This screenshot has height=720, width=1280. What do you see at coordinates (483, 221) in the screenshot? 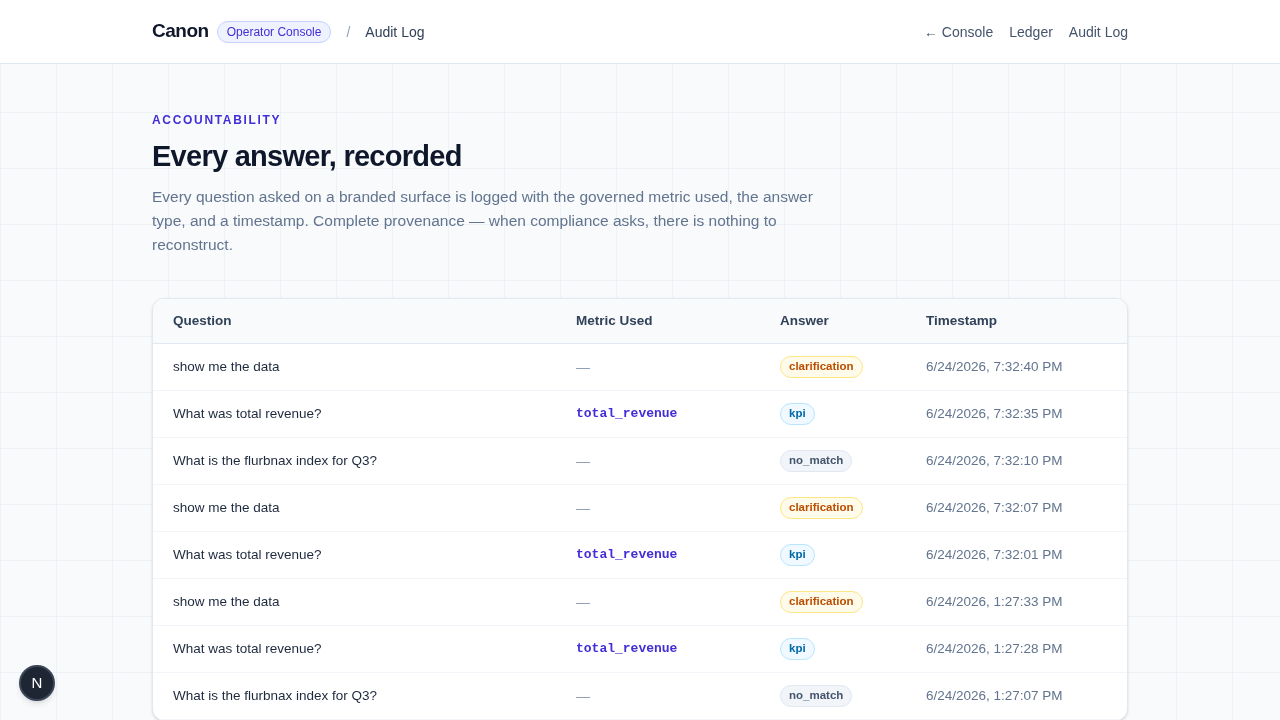
I see `intro-paragraph: Every question asked on a branded surface is logged with the governed metric used, the answer type, and a timestamp. Complete provenance — when compliance asks, there is nothing to reconstruct.` at bounding box center [483, 221].